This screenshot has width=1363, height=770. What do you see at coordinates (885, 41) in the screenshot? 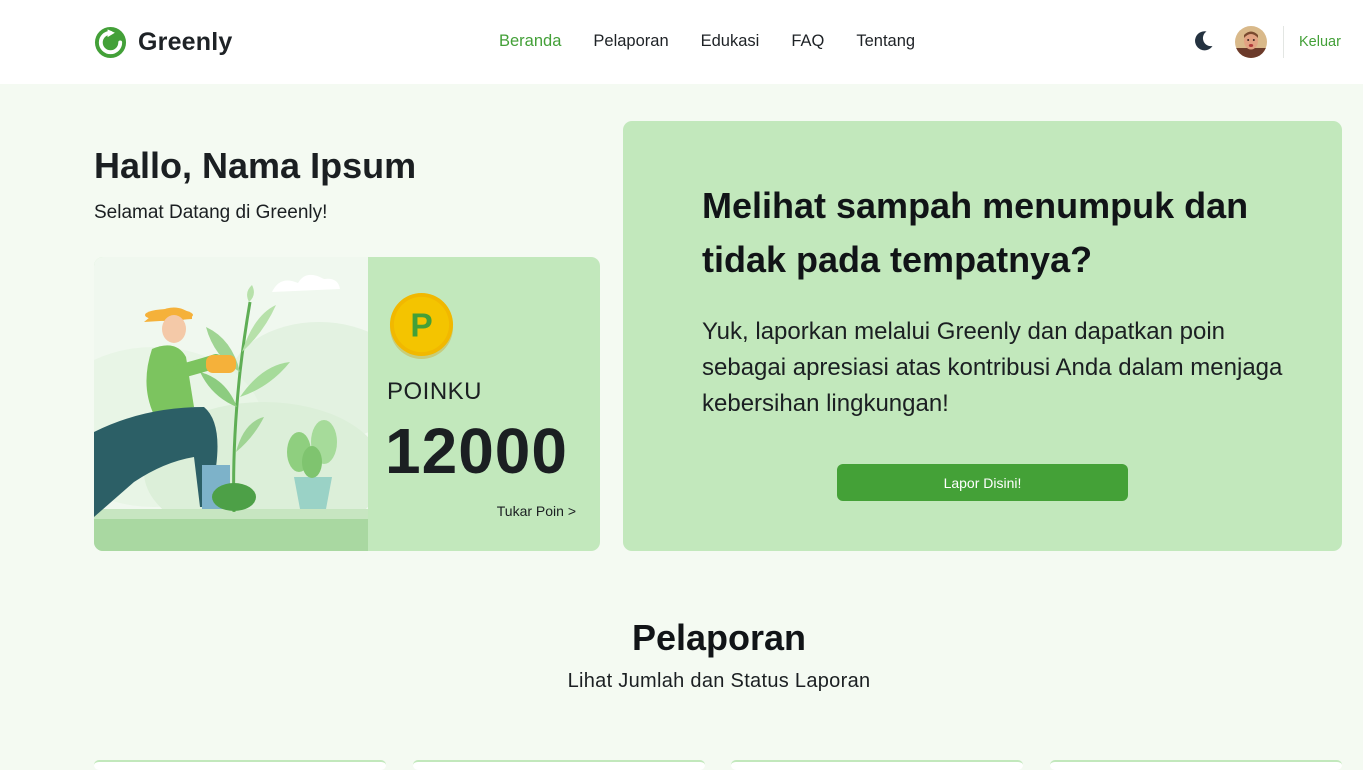
I see `nav-tentang: Tentang` at bounding box center [885, 41].